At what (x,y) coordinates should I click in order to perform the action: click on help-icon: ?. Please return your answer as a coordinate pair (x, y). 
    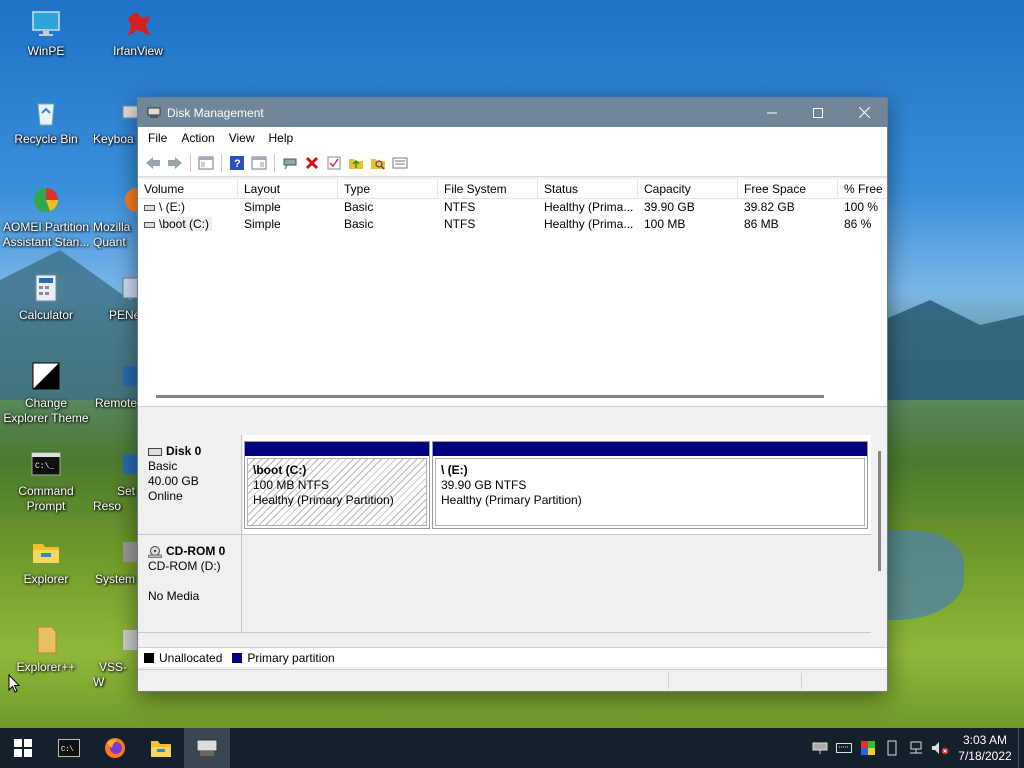
    Looking at the image, I should click on (237, 162).